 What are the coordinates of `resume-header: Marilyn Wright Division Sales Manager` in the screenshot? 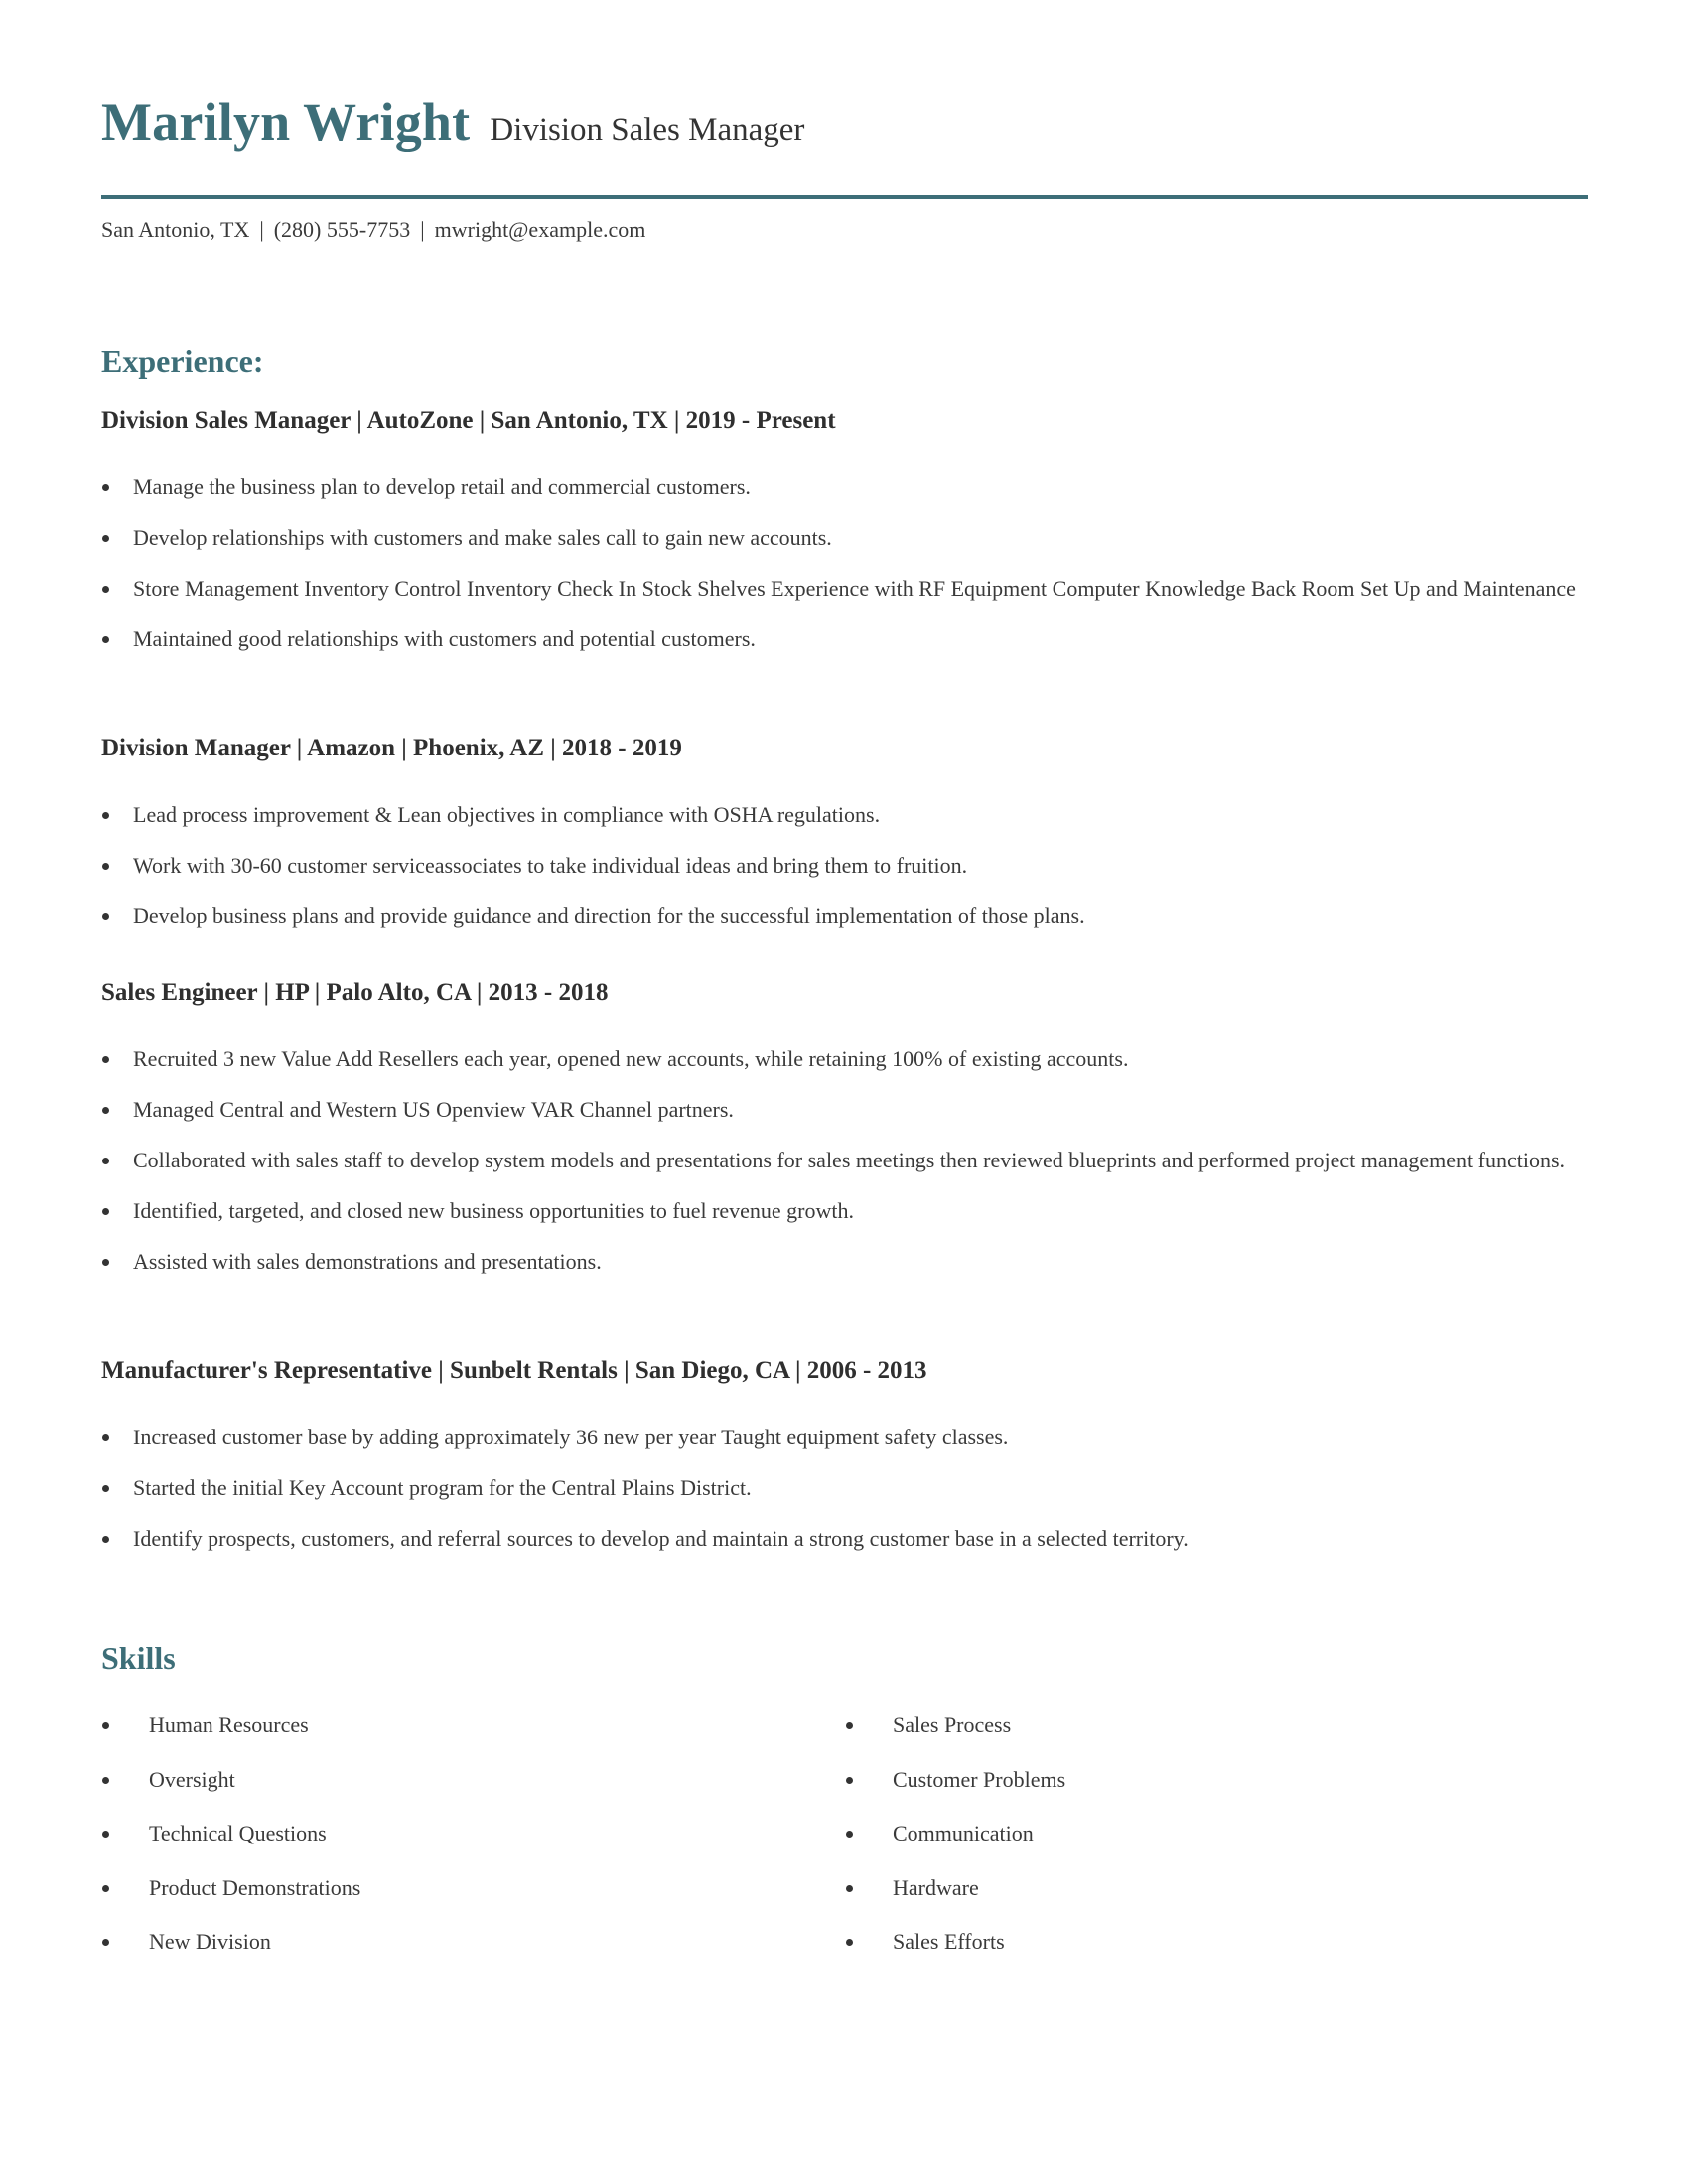 It's located at (452, 122).